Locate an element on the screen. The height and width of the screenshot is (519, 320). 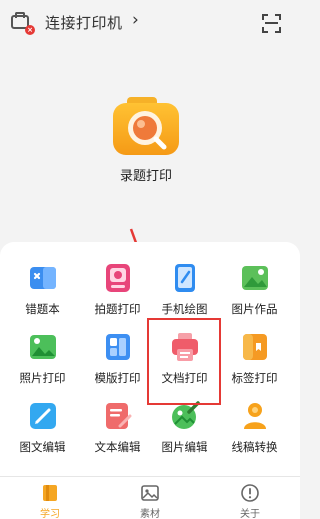
image-edit-icon is located at coordinates (186, 415).